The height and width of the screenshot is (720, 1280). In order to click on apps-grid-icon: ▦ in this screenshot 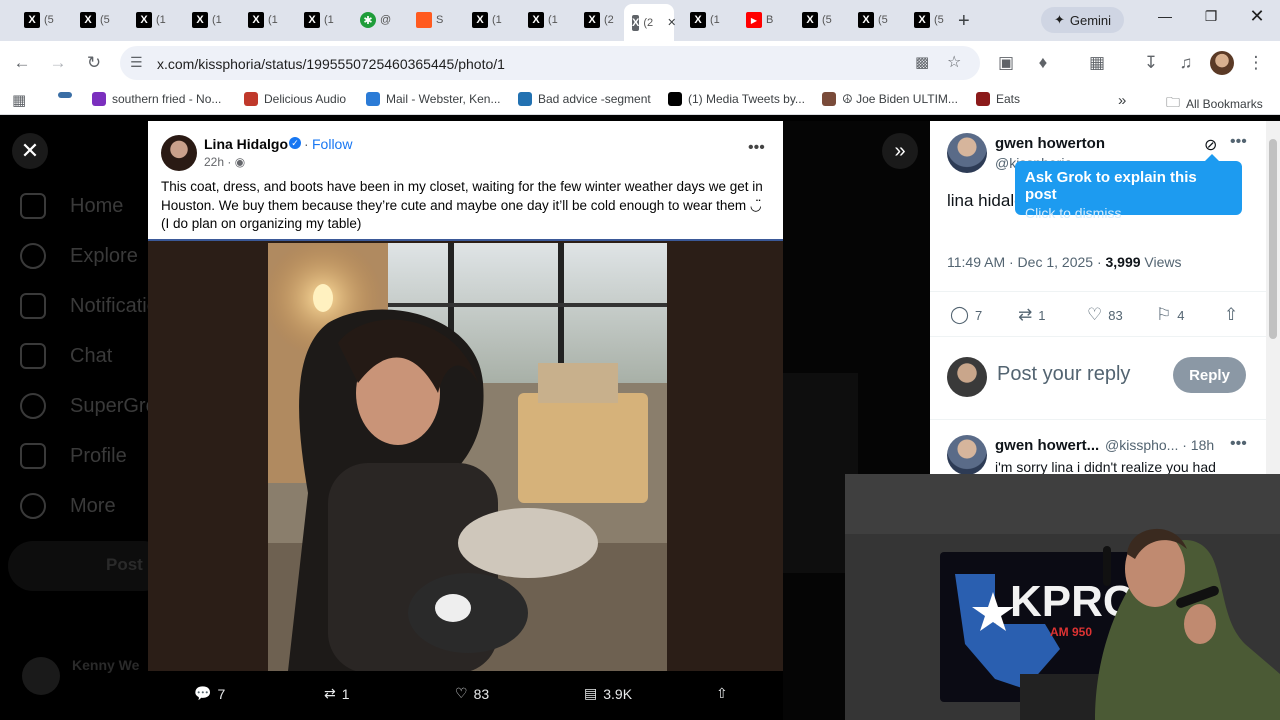, I will do `click(19, 100)`.